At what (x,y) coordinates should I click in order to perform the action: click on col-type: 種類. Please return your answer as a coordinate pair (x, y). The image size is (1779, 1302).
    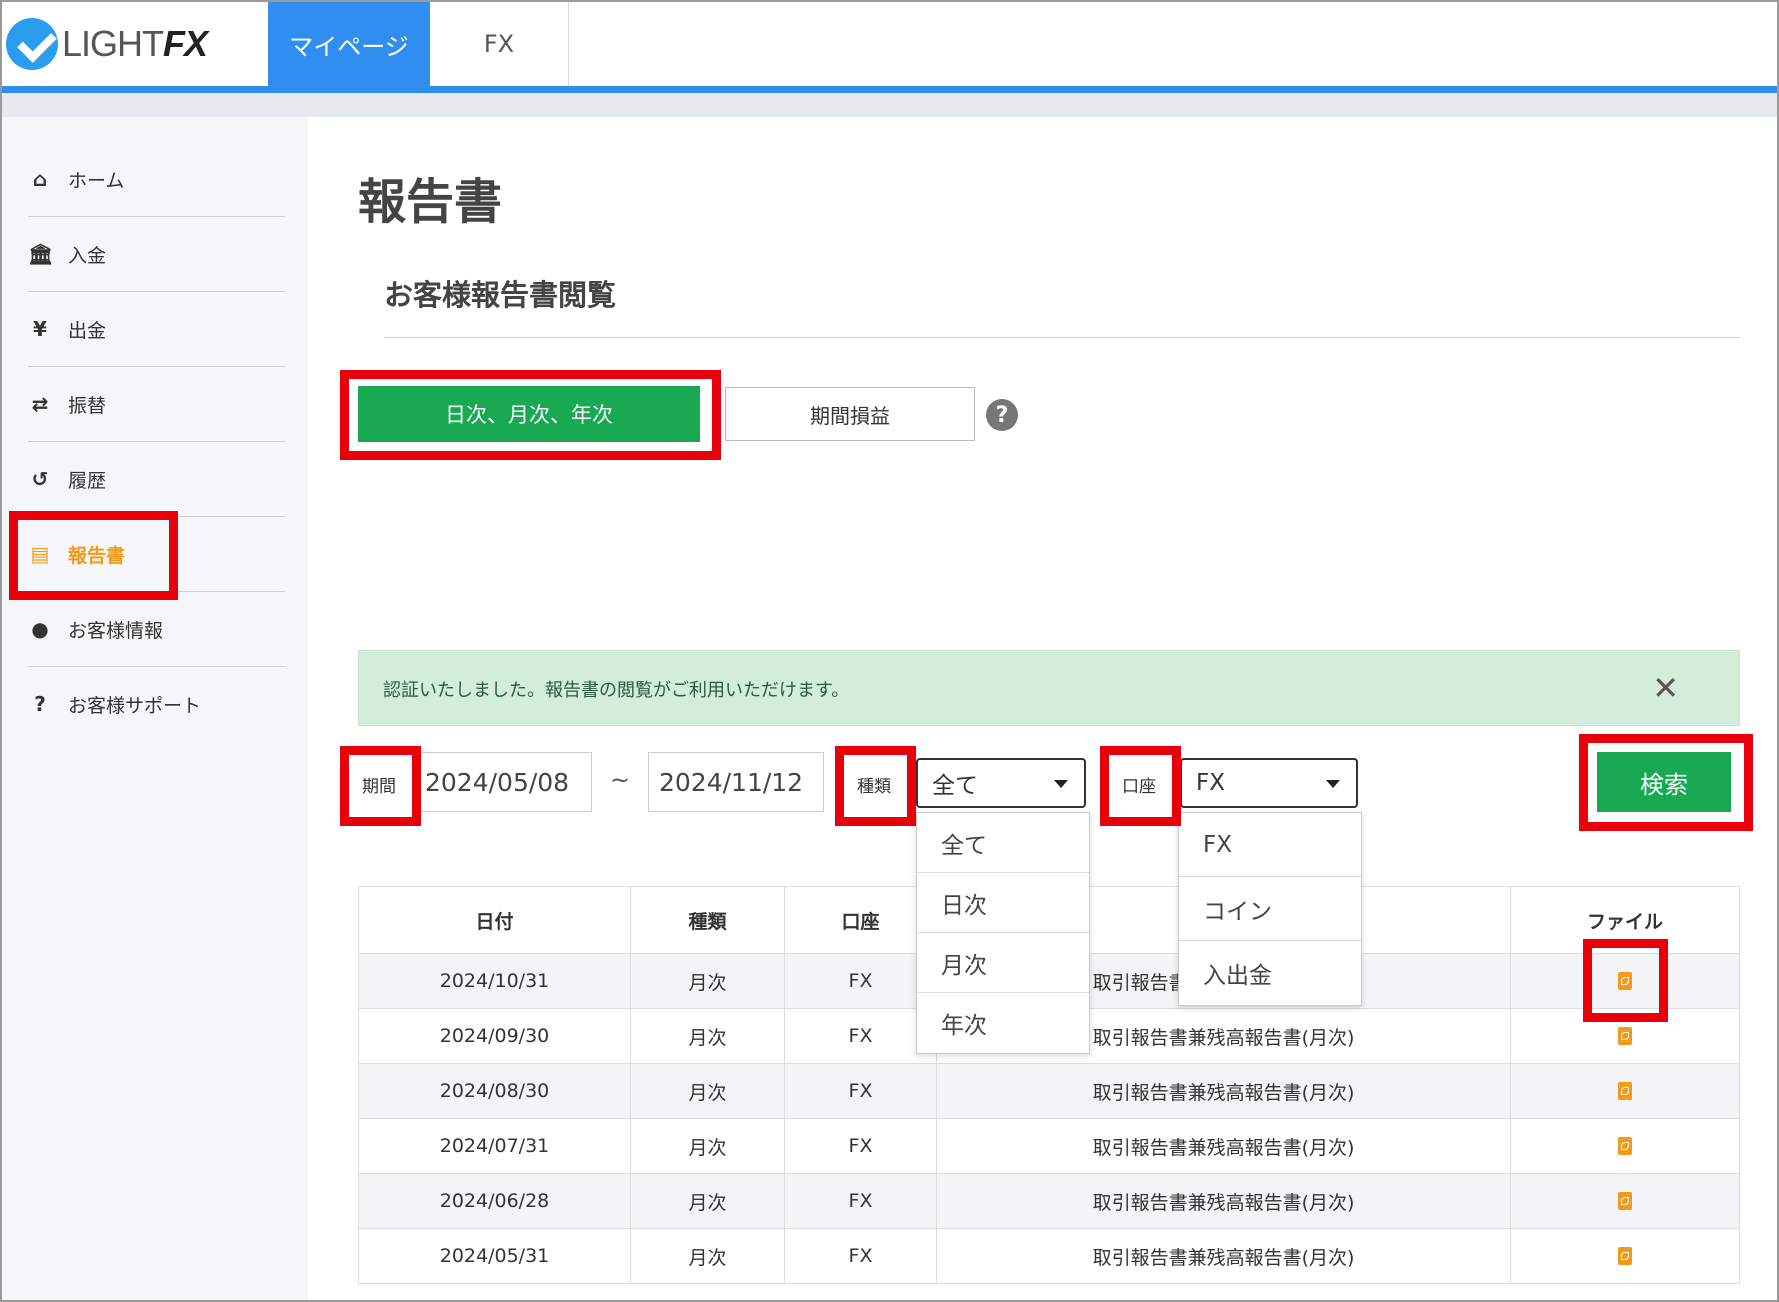
    Looking at the image, I should click on (708, 920).